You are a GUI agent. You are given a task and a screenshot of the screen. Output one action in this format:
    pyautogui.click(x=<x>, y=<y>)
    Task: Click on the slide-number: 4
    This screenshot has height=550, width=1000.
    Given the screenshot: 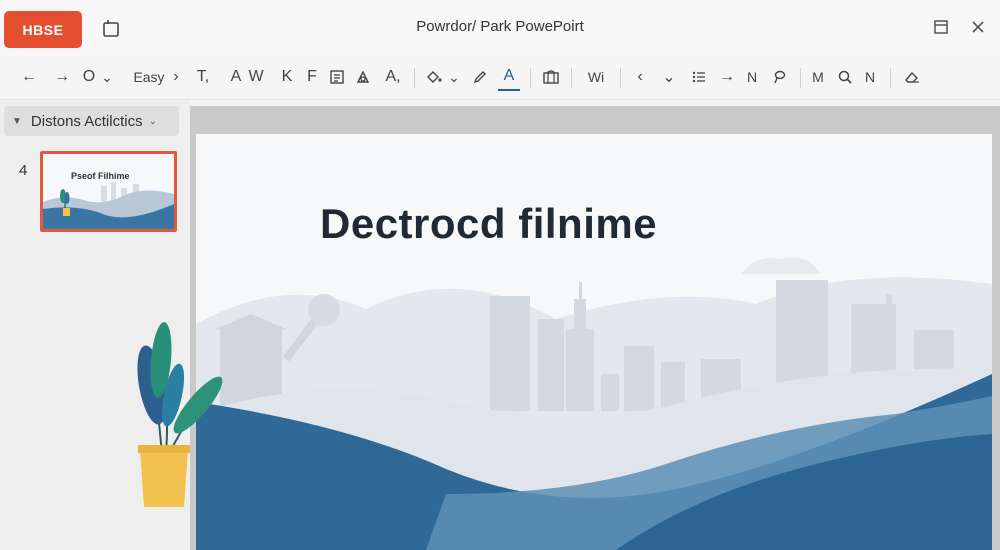 What is the action you would take?
    pyautogui.click(x=23, y=170)
    